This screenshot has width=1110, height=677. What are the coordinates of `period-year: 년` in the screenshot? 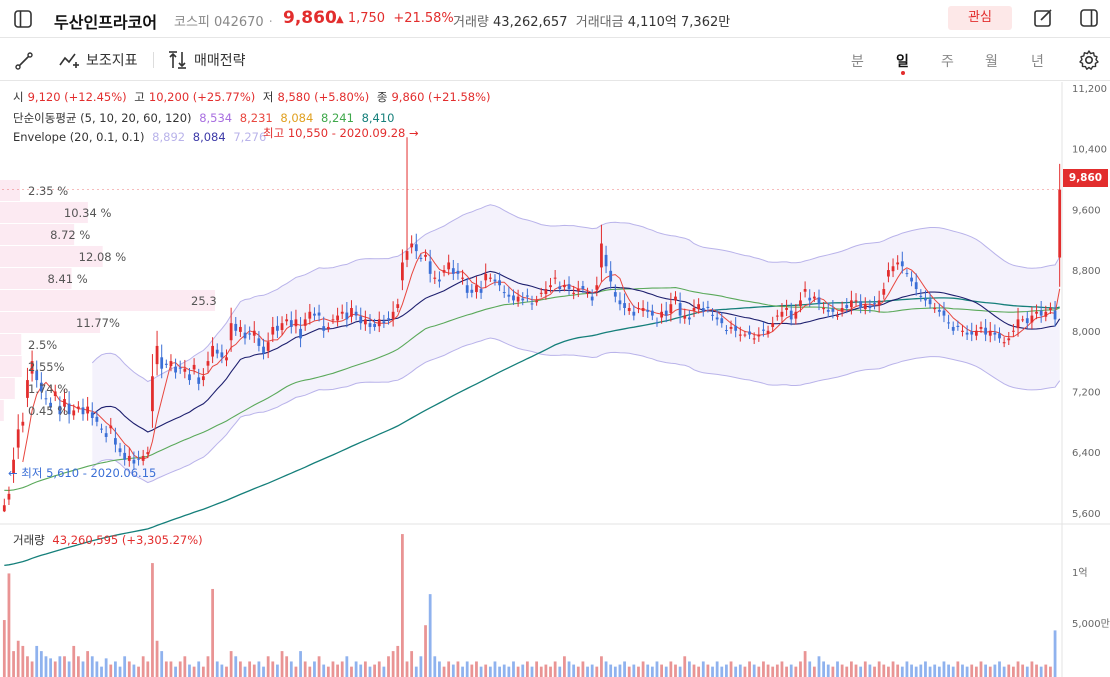 It's located at (1037, 61).